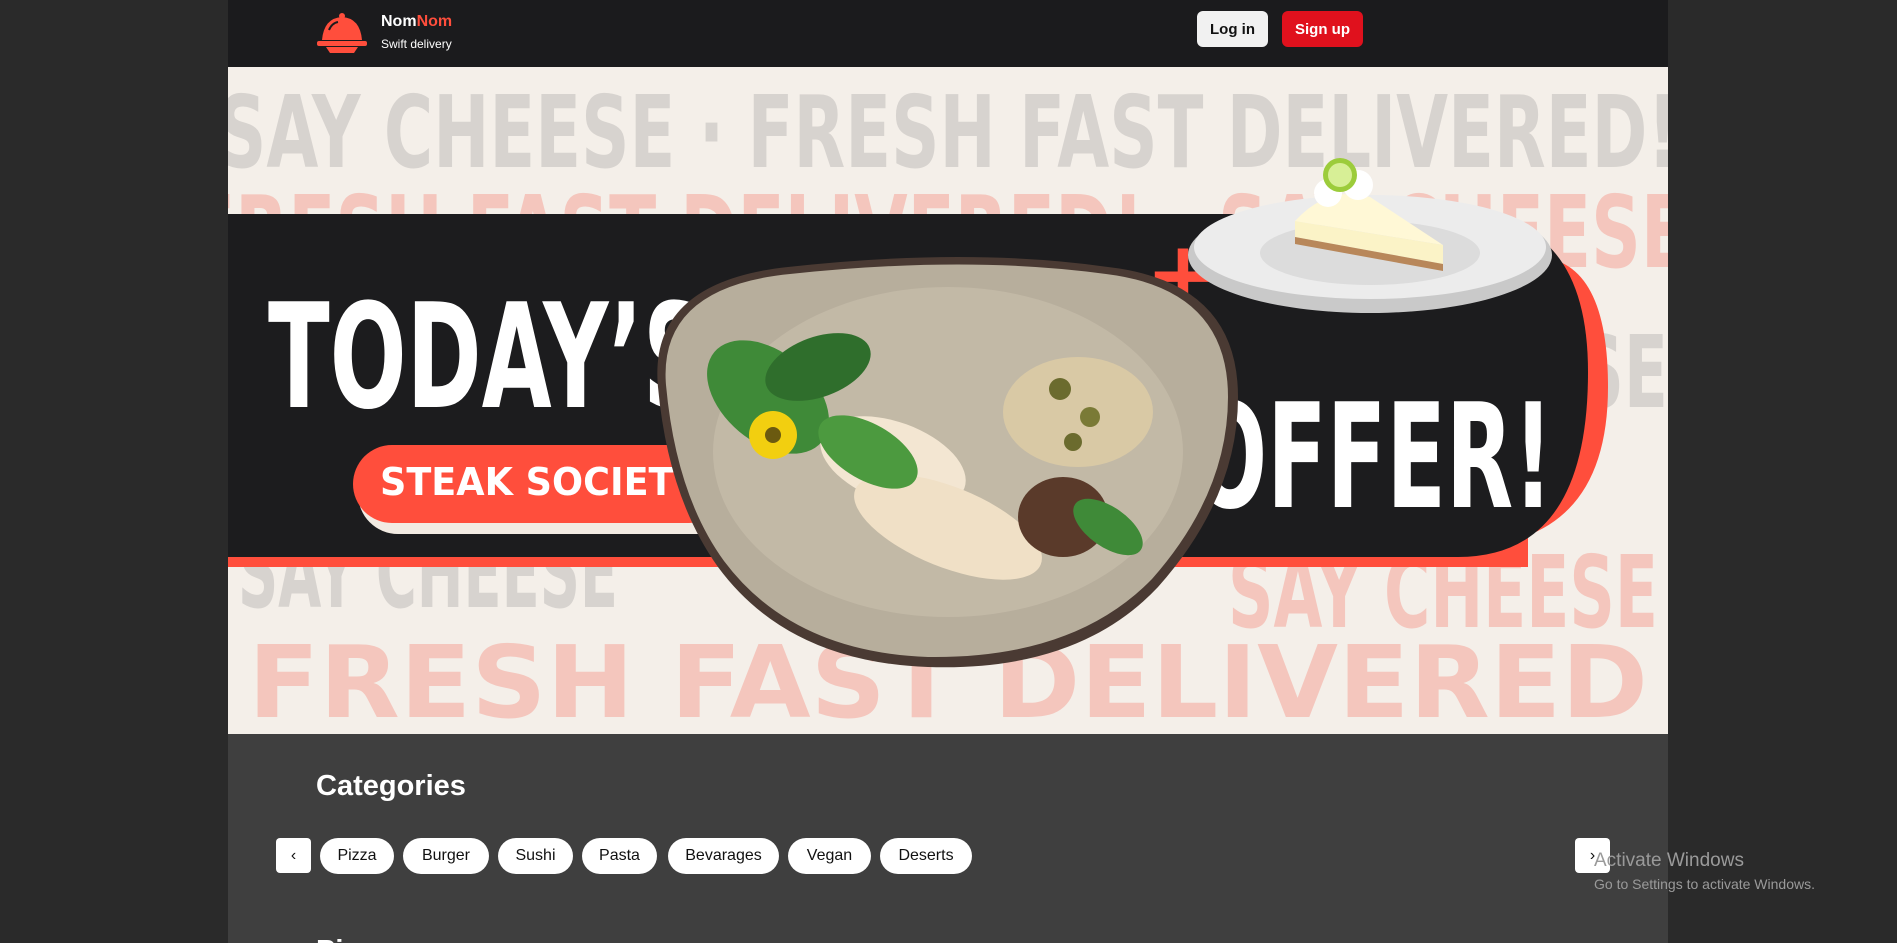  What do you see at coordinates (391, 786) in the screenshot?
I see `categories-heading: Categories` at bounding box center [391, 786].